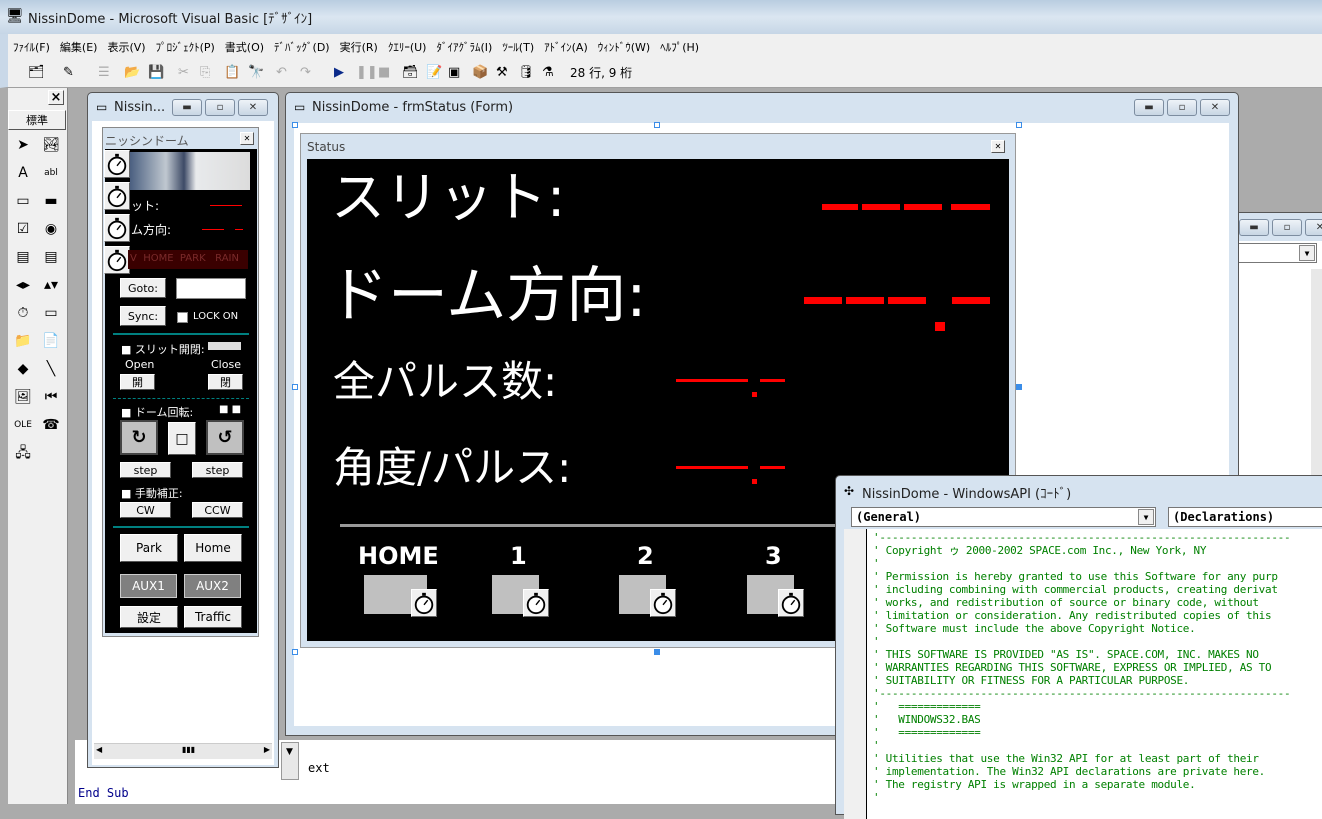 Image resolution: width=1322 pixels, height=819 pixels. What do you see at coordinates (1245, 517) in the screenshot?
I see `procedure-dropdown: (Declarations)` at bounding box center [1245, 517].